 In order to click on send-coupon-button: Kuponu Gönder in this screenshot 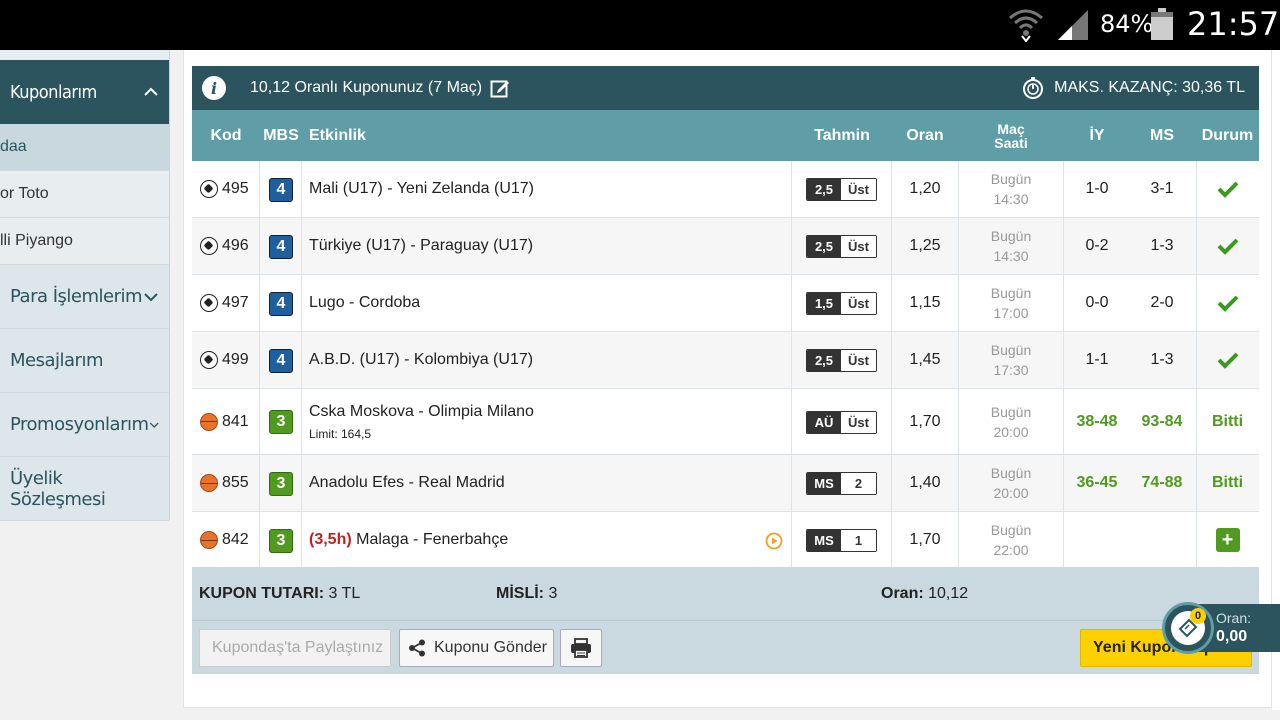, I will do `click(476, 648)`.